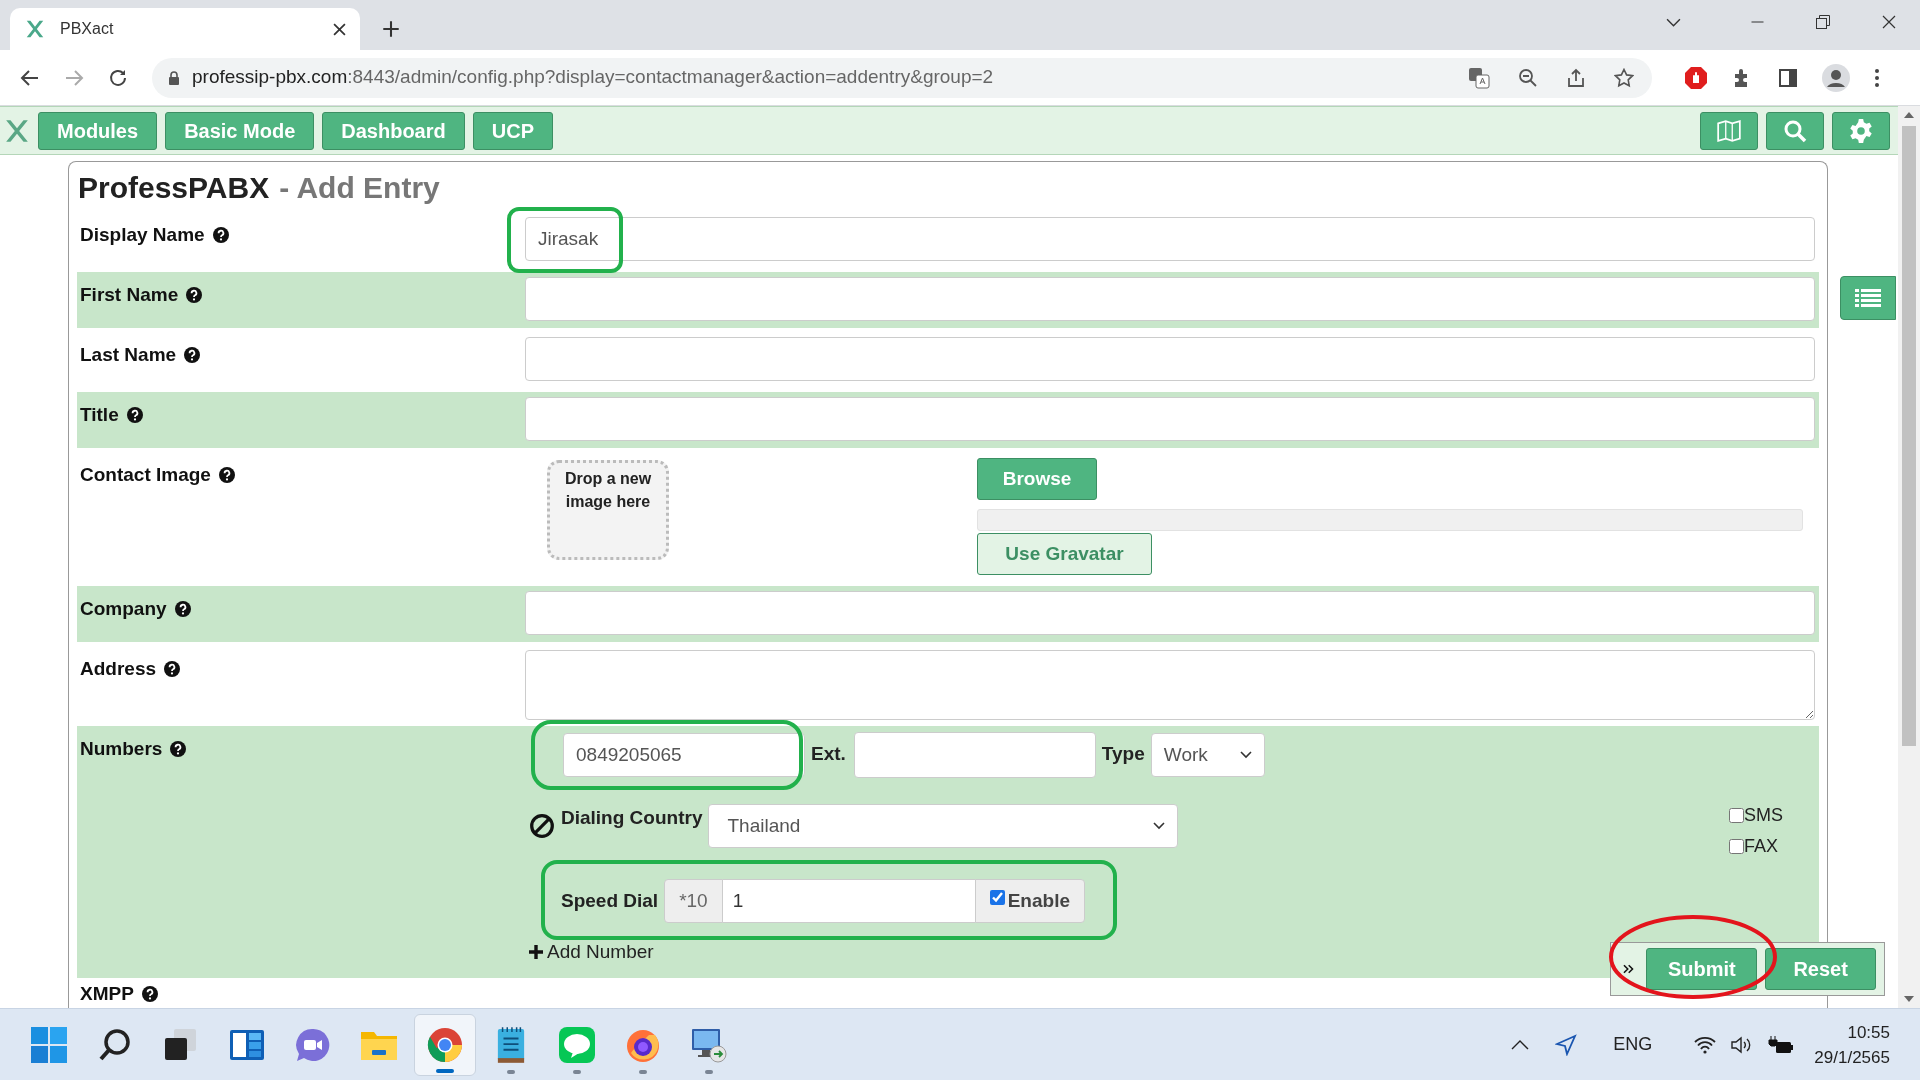 The width and height of the screenshot is (1920, 1080). Describe the element at coordinates (174, 187) in the screenshot. I see `page-title: ProfessPABX` at that location.